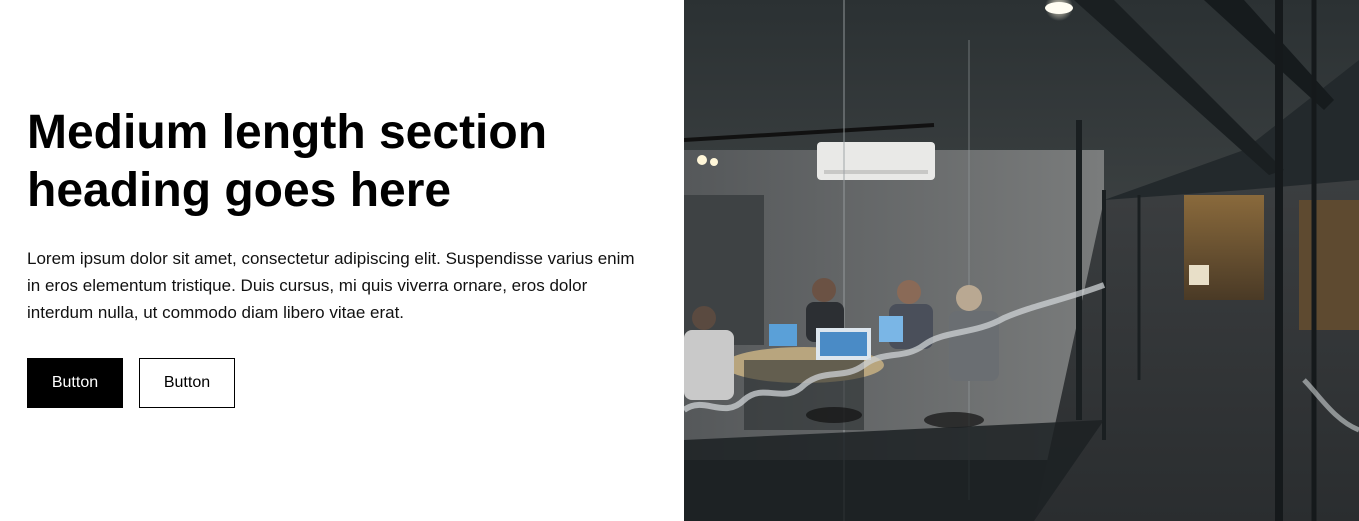 The image size is (1359, 521). Describe the element at coordinates (187, 383) in the screenshot. I see `secondary-button: Button` at that location.